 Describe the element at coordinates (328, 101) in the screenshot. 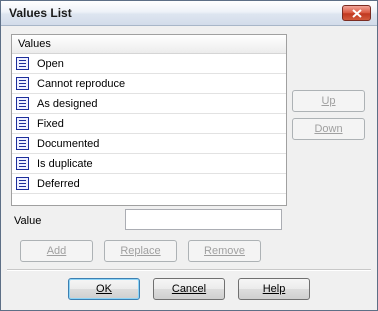

I see `up-button: Up` at that location.